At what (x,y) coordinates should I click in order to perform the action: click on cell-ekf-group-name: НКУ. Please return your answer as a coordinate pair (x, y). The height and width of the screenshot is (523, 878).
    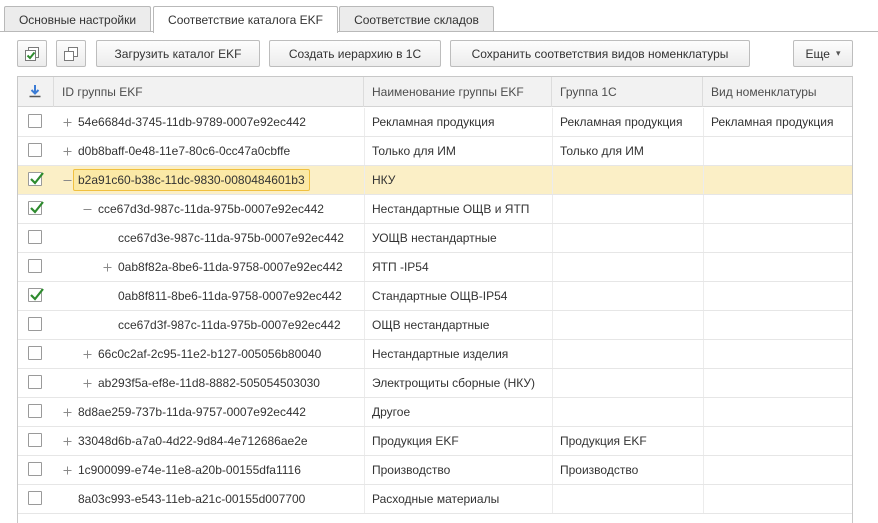
    Looking at the image, I should click on (461, 180).